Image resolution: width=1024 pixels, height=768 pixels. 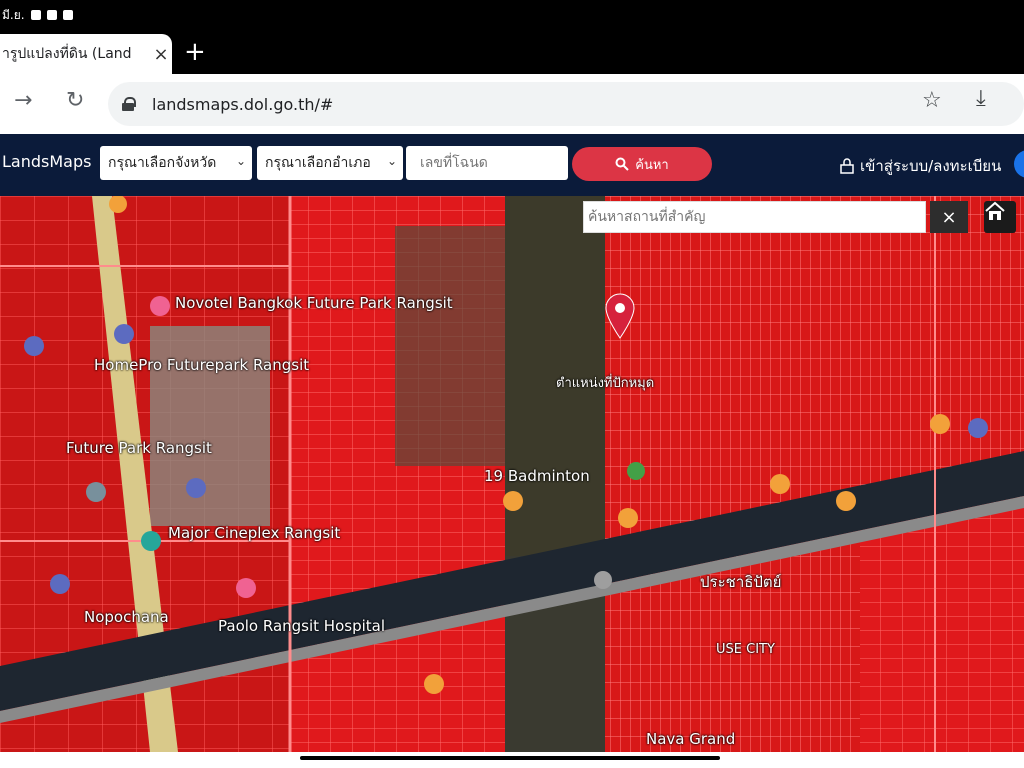 I want to click on district-select-value: กรุณาเลือกอำเภอ, so click(x=318, y=163).